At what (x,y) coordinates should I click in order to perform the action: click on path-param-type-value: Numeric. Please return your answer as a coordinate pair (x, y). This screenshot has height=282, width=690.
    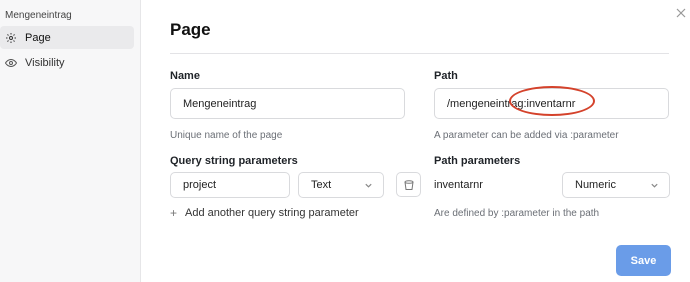
    Looking at the image, I should click on (595, 185).